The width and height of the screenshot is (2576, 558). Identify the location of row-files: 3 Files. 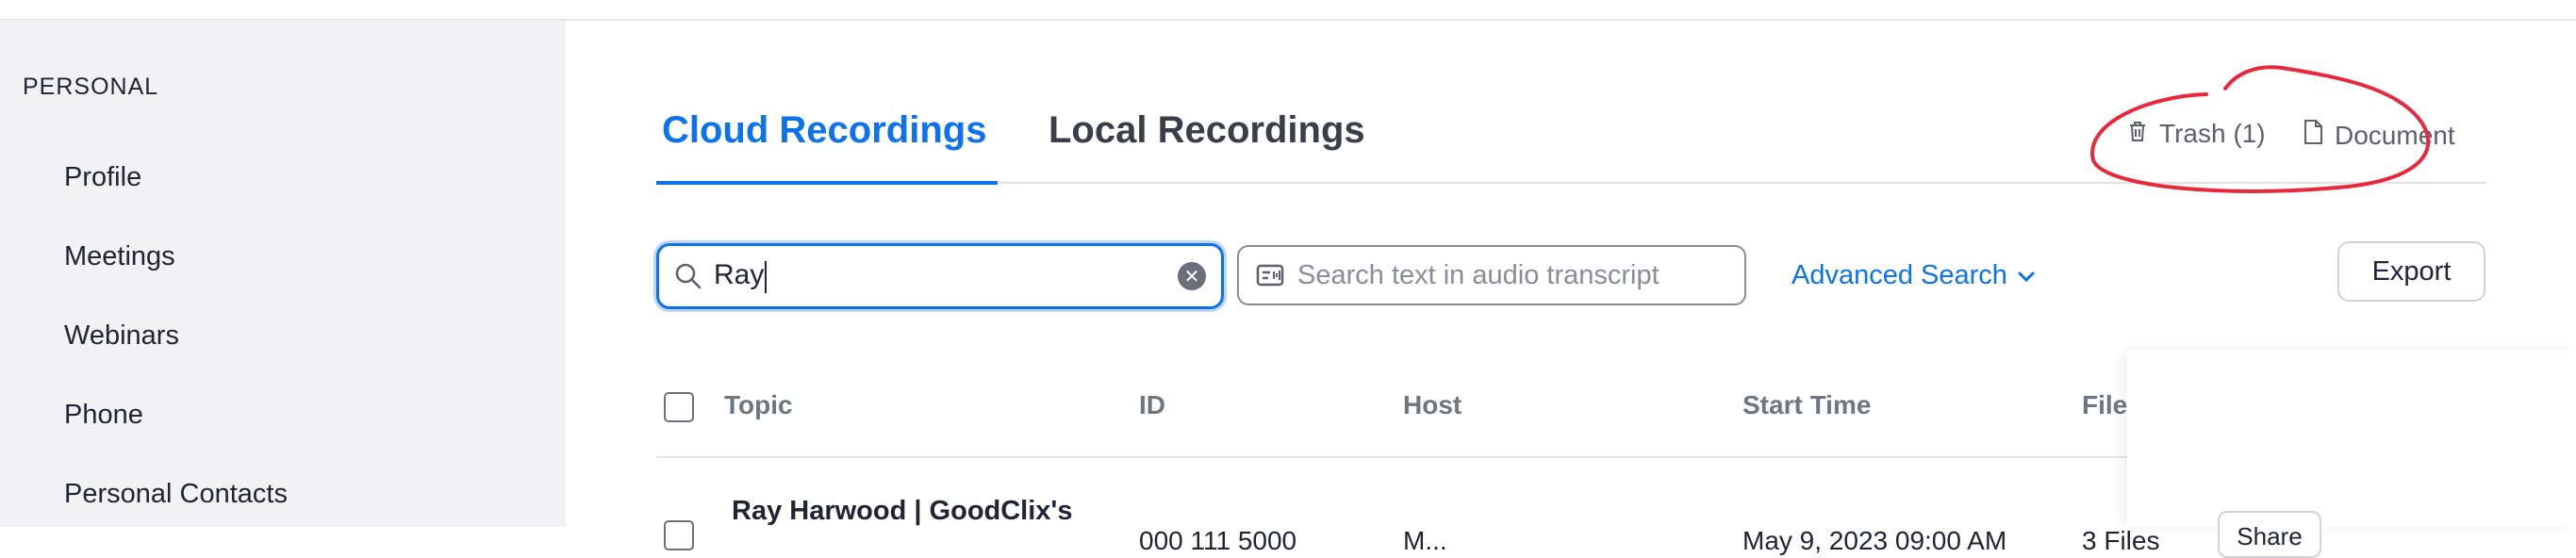
(2120, 541).